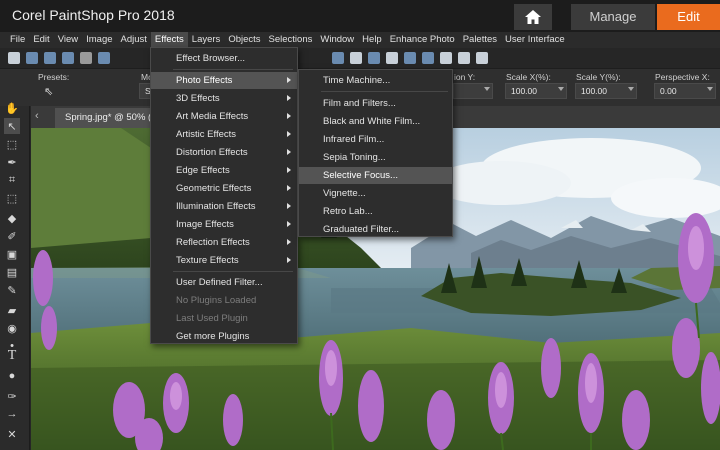 The image size is (720, 450). Describe the element at coordinates (12, 396) in the screenshot. I see `pen-icon: ✑` at that location.